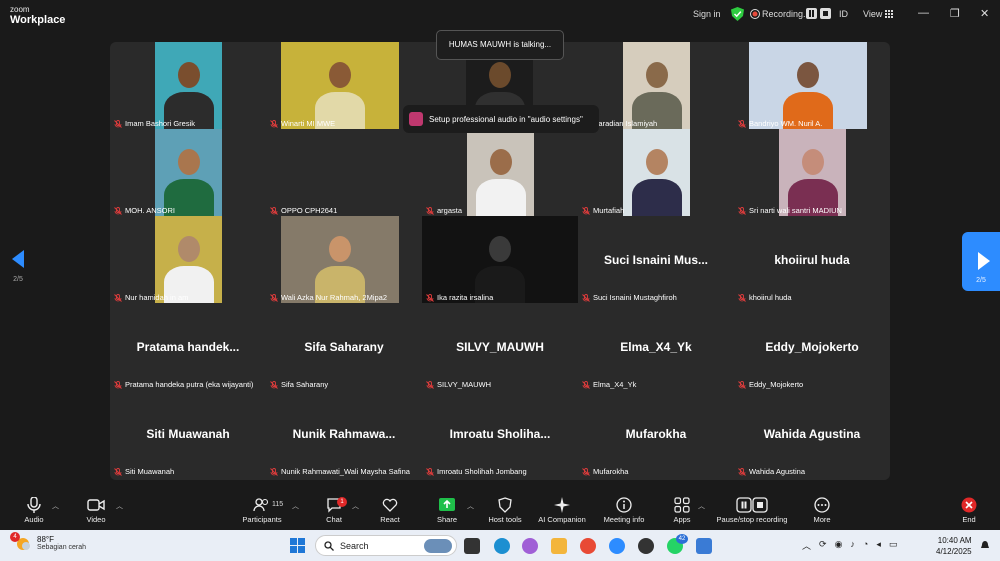 The height and width of the screenshot is (561, 1000). Describe the element at coordinates (444, 210) in the screenshot. I see `participant-name-label: argasta` at that location.